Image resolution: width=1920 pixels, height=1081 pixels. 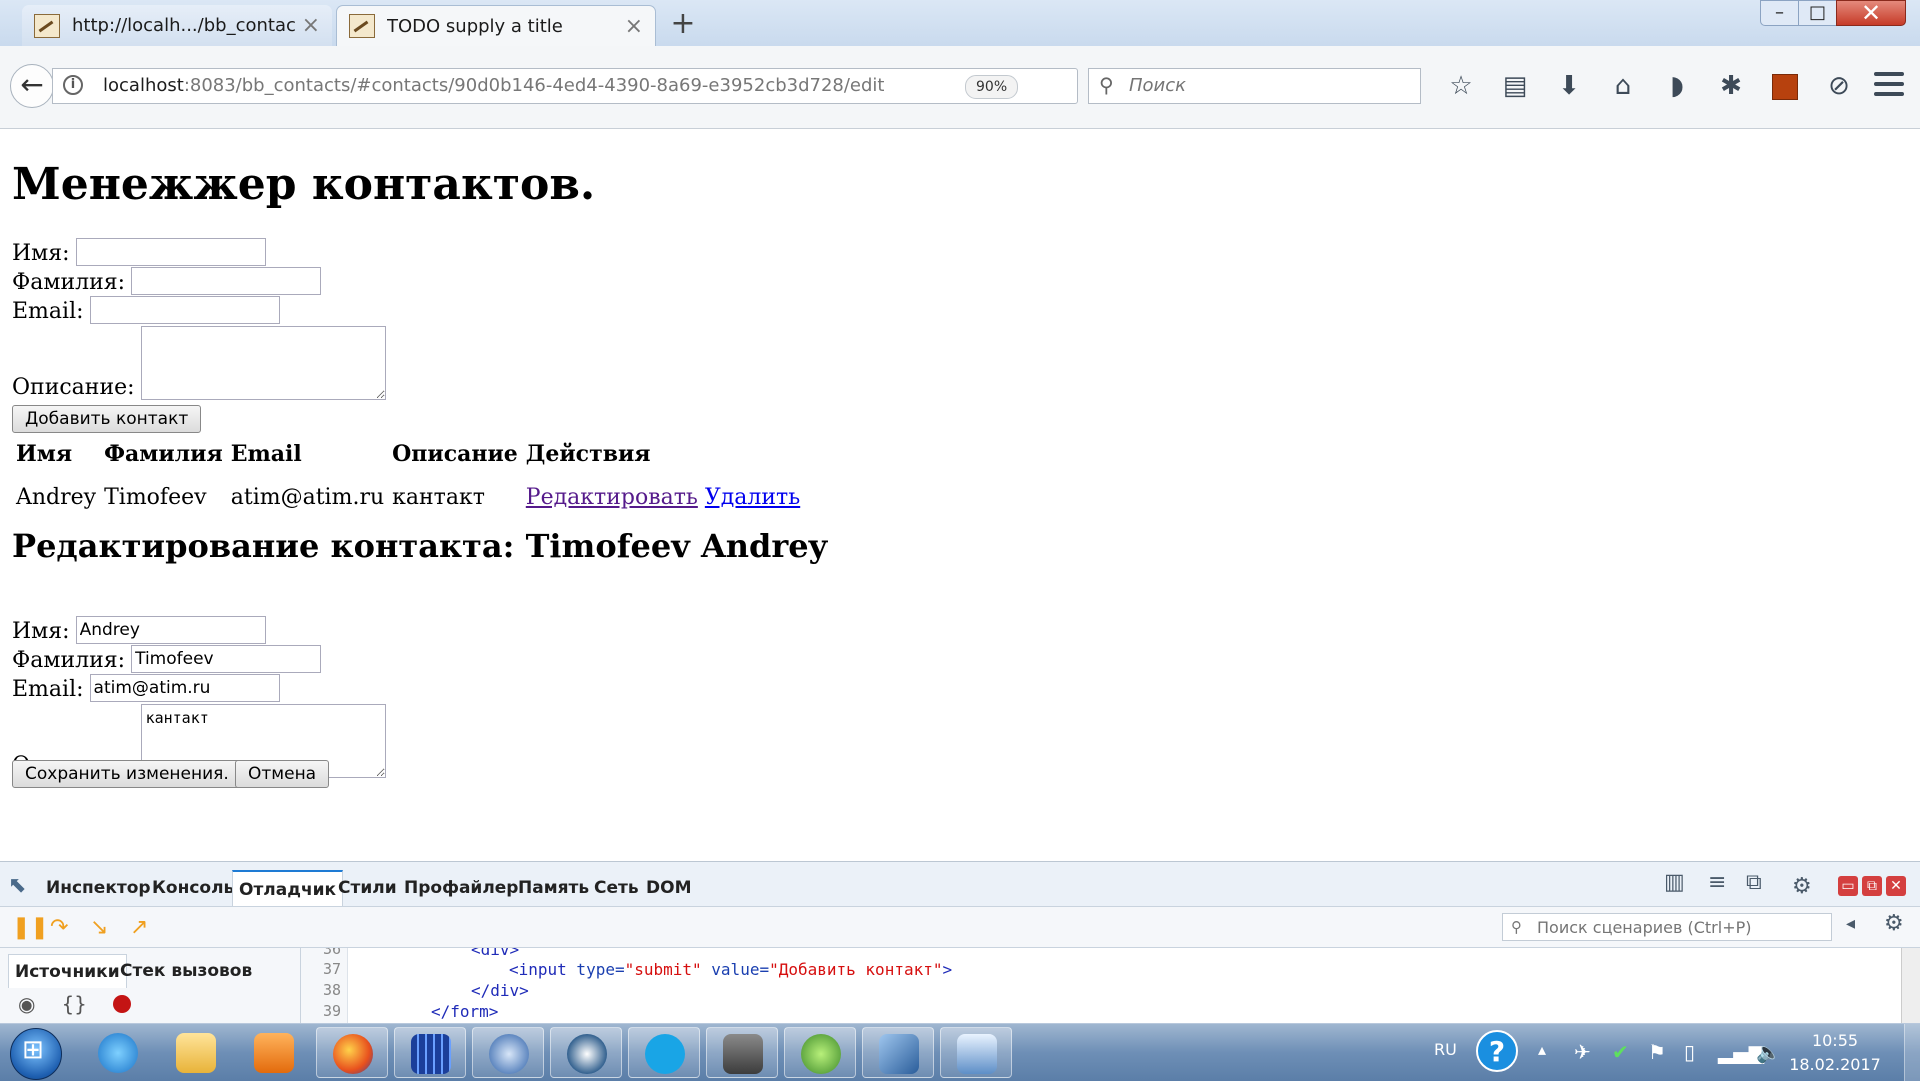 What do you see at coordinates (1461, 88) in the screenshot?
I see `bookmark-star-icon: ☆` at bounding box center [1461, 88].